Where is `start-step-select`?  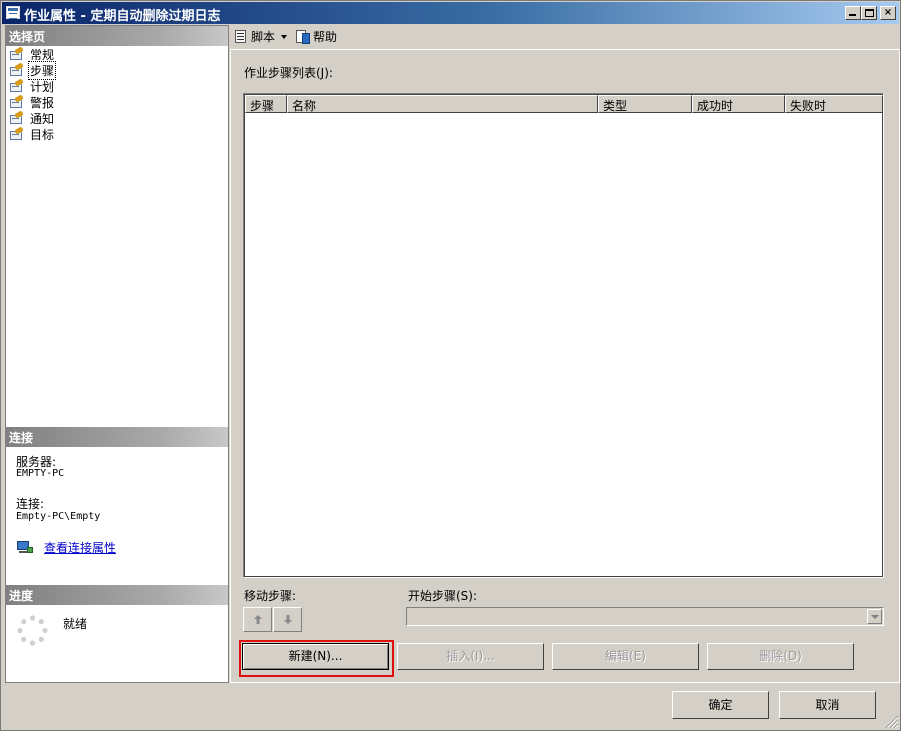 start-step-select is located at coordinates (645, 616).